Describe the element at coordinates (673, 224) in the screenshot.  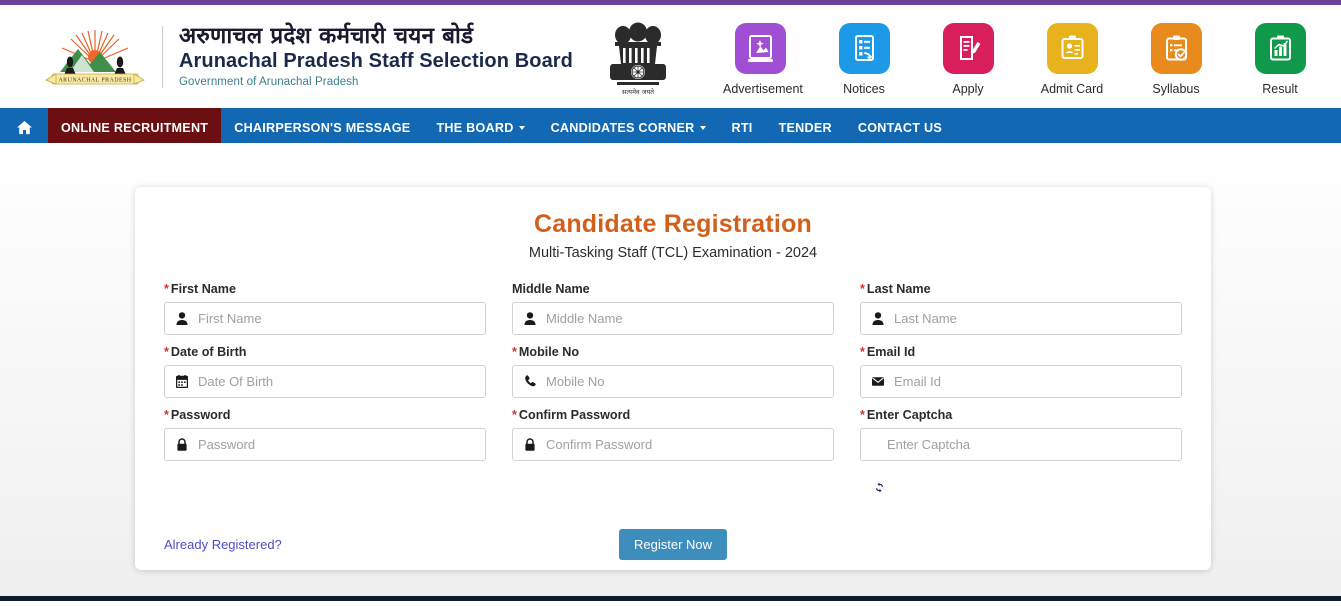
I see `page-title: Candidate Registration` at that location.